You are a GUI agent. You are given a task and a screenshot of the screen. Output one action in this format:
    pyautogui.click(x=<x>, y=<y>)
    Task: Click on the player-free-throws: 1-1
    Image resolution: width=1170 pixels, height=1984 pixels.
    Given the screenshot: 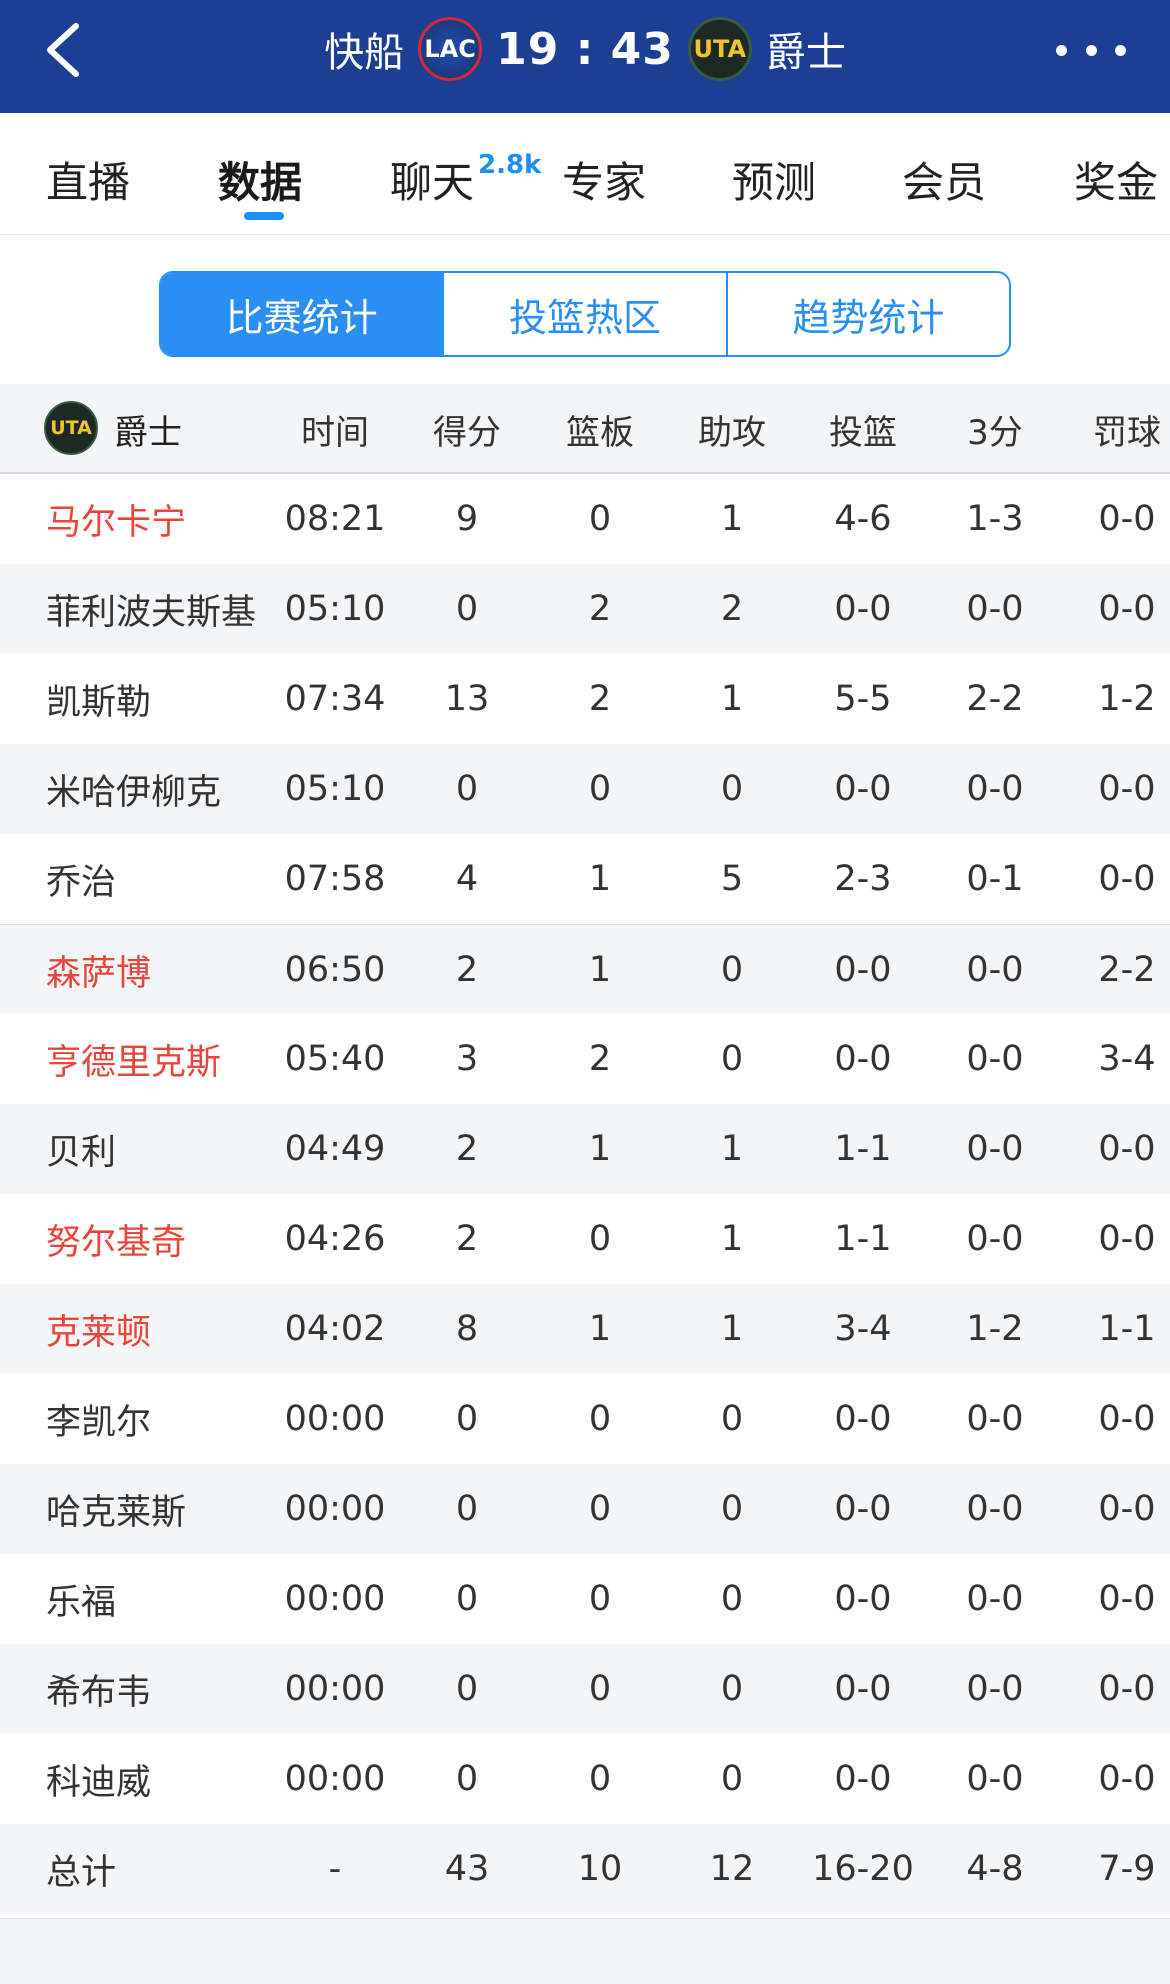 What is the action you would take?
    pyautogui.click(x=1127, y=1329)
    